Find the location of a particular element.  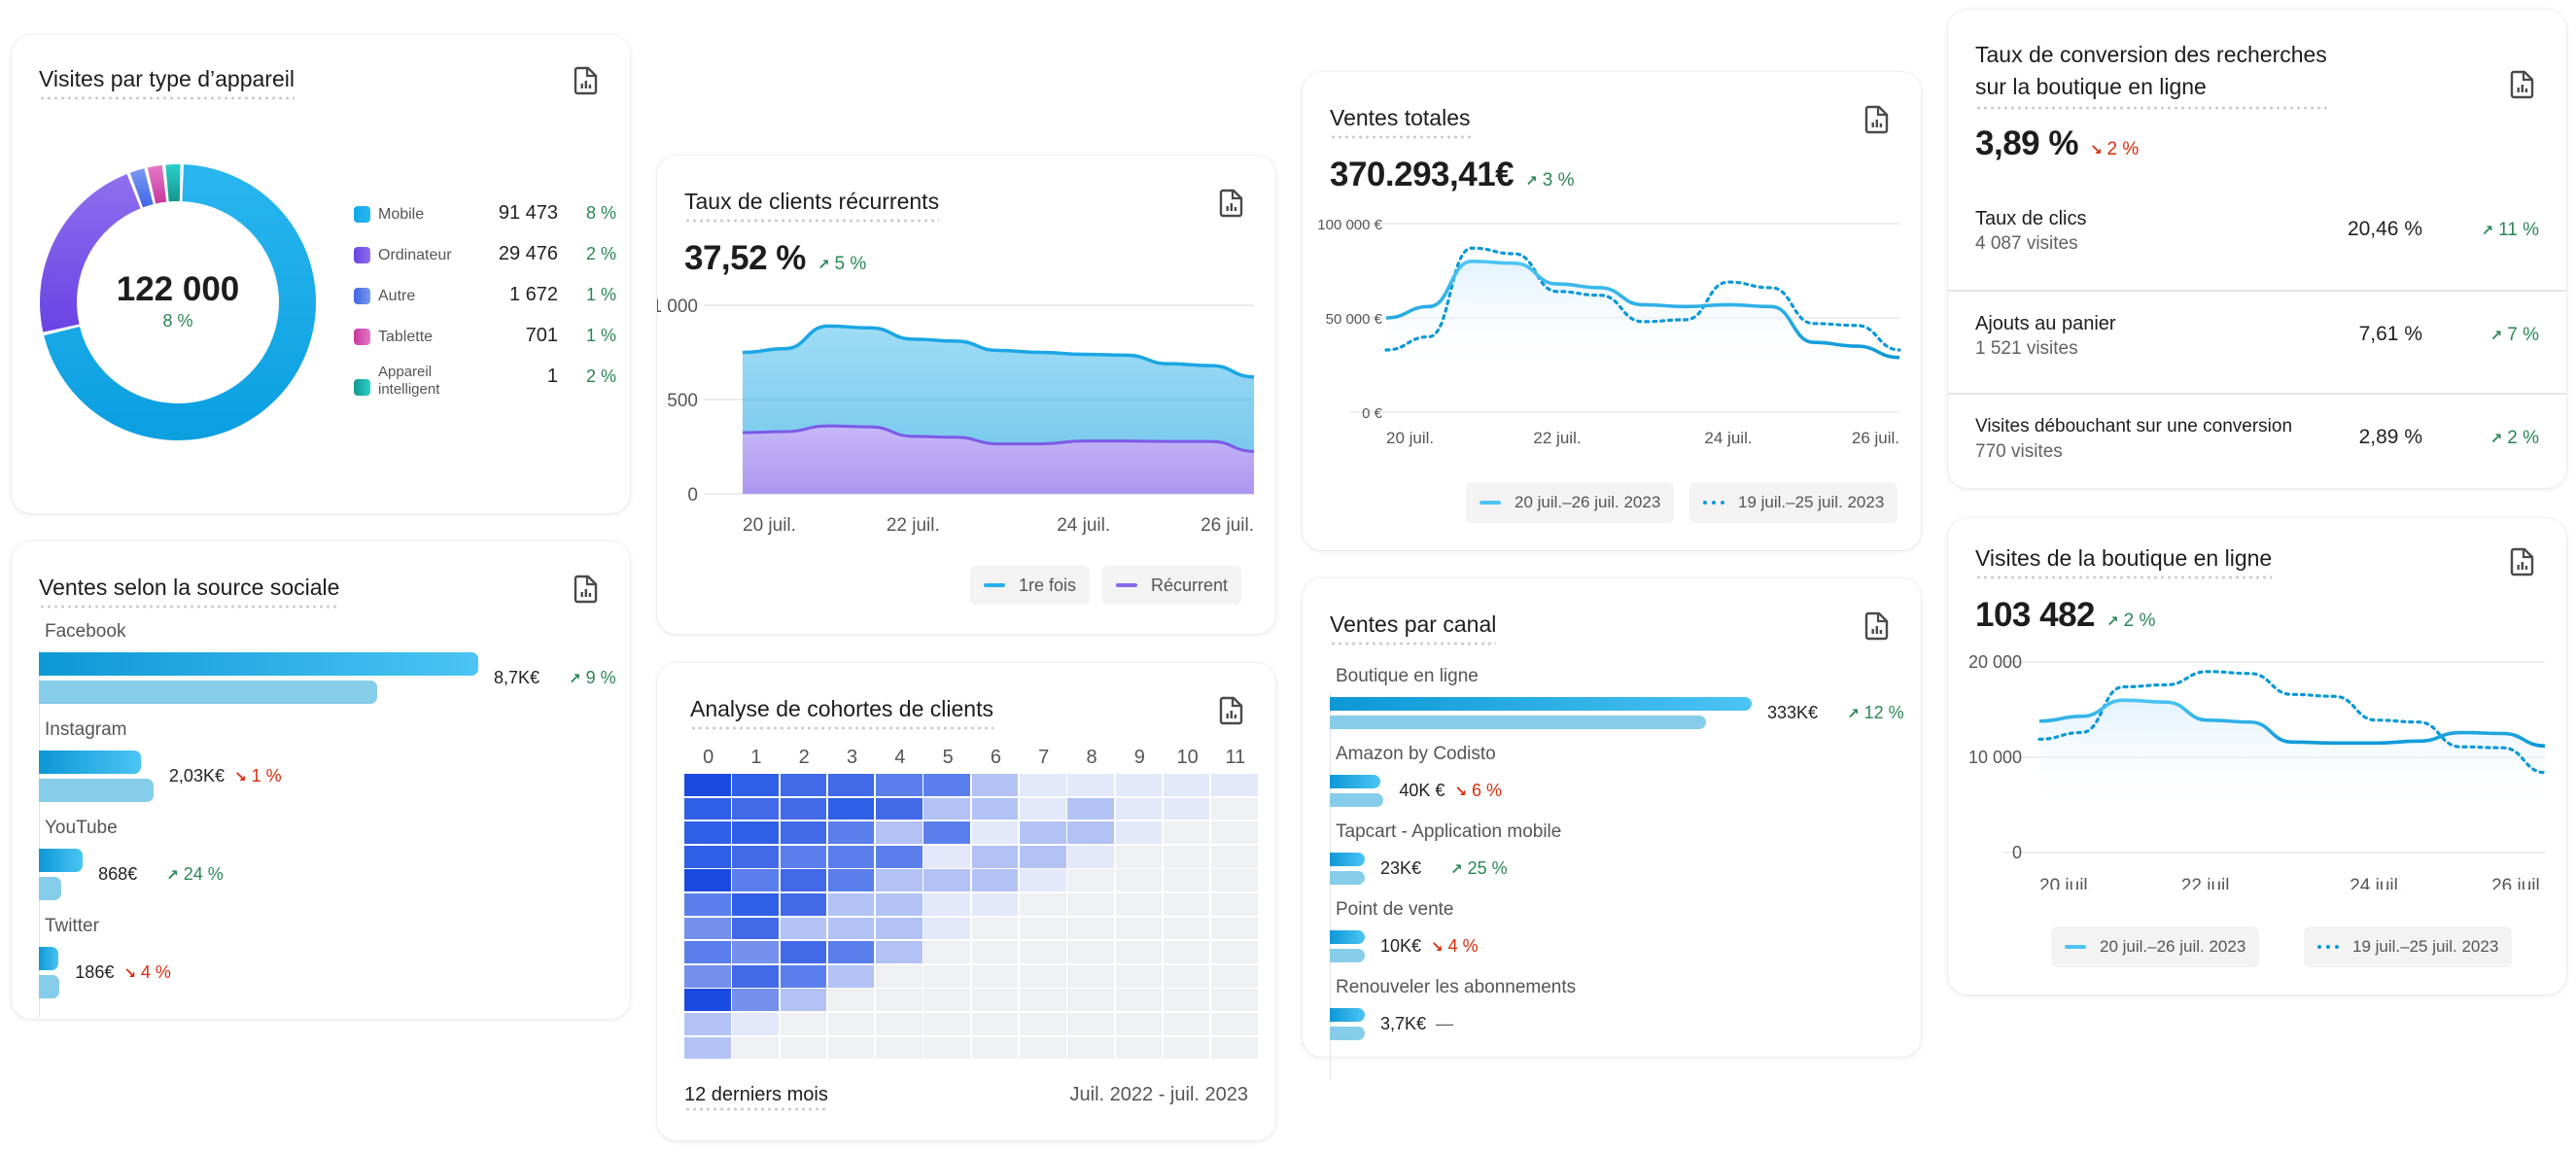

card-title: Visites par type d’appareil is located at coordinates (167, 82).